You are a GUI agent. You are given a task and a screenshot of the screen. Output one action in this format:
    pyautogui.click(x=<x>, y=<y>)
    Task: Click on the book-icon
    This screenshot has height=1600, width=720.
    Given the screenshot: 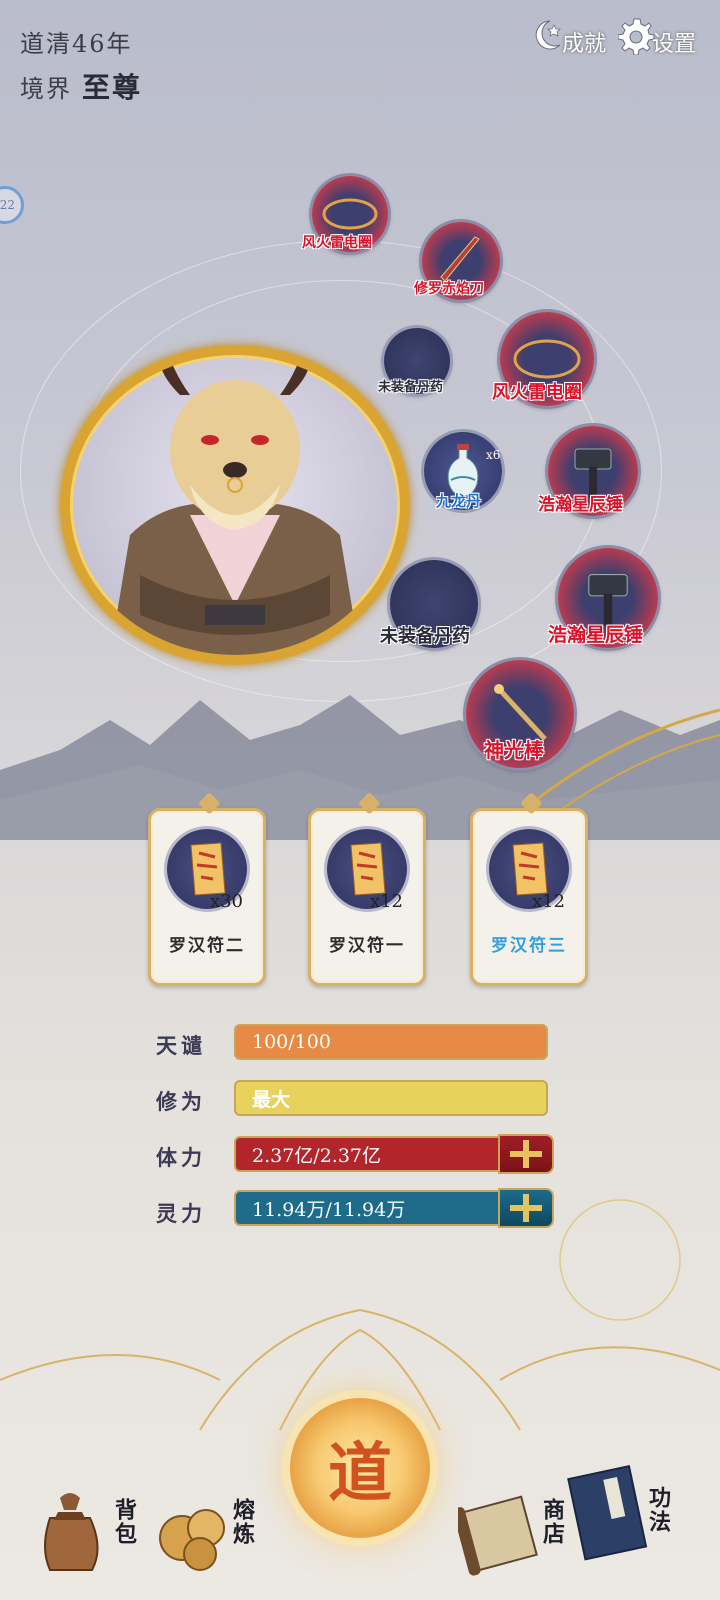 What is the action you would take?
    pyautogui.click(x=607, y=1513)
    